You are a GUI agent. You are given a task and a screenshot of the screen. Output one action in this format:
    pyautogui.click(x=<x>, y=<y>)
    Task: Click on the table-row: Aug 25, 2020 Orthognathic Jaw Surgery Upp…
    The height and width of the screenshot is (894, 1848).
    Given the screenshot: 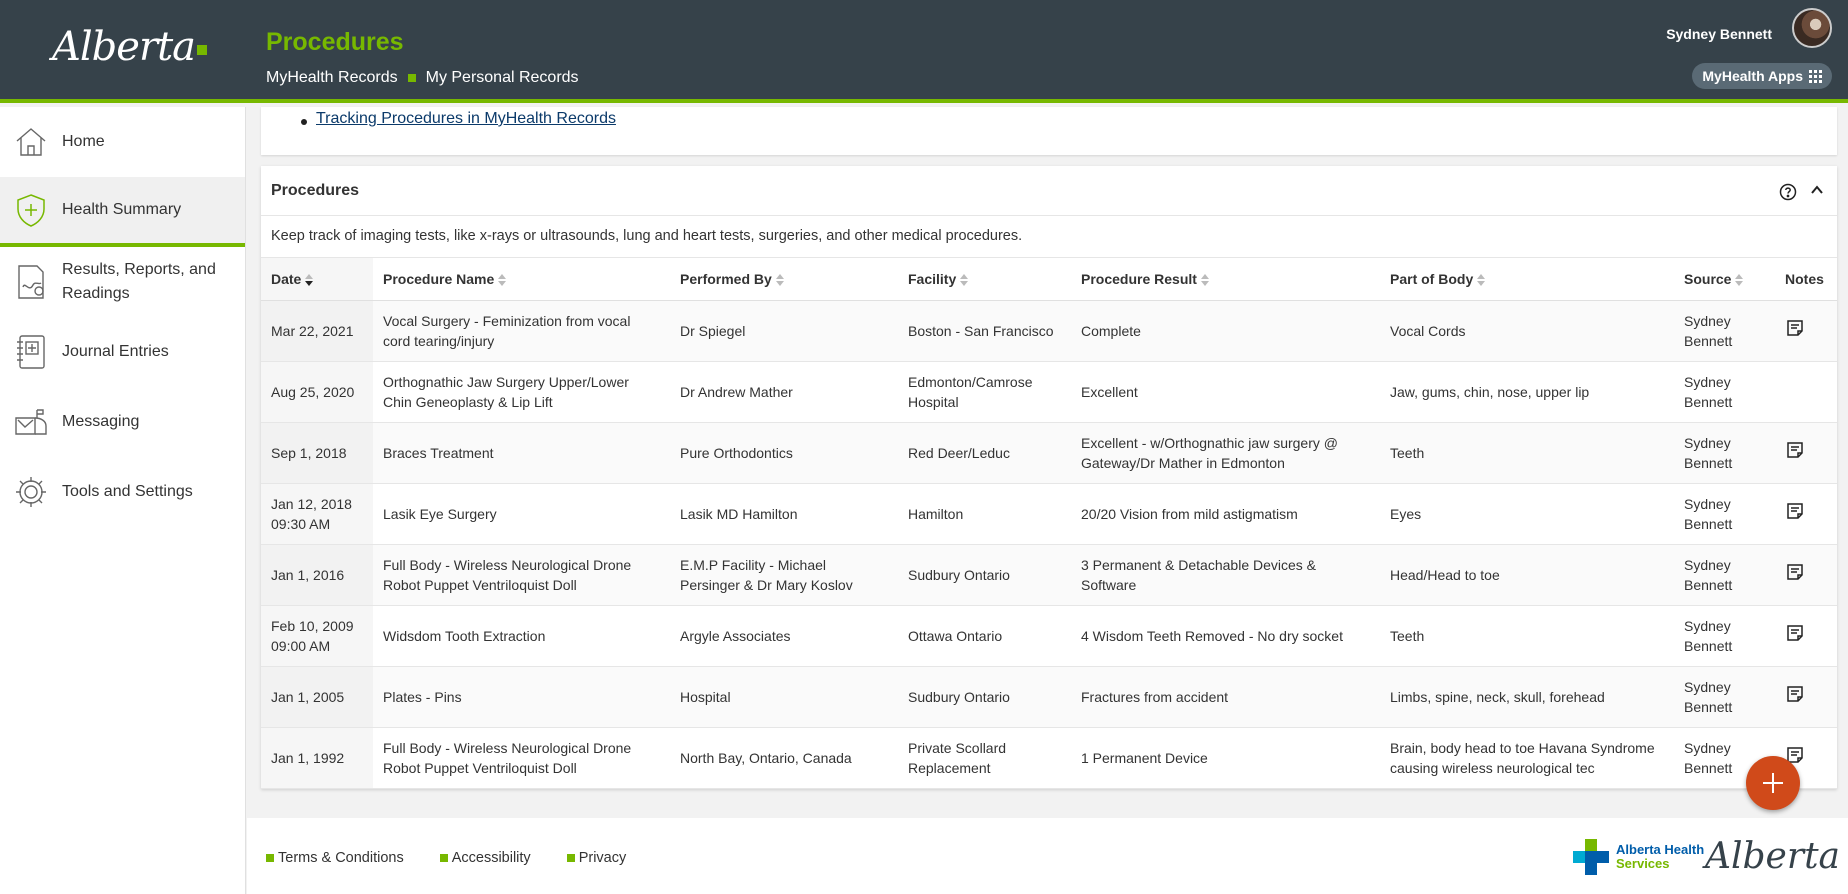 What is the action you would take?
    pyautogui.click(x=1049, y=392)
    